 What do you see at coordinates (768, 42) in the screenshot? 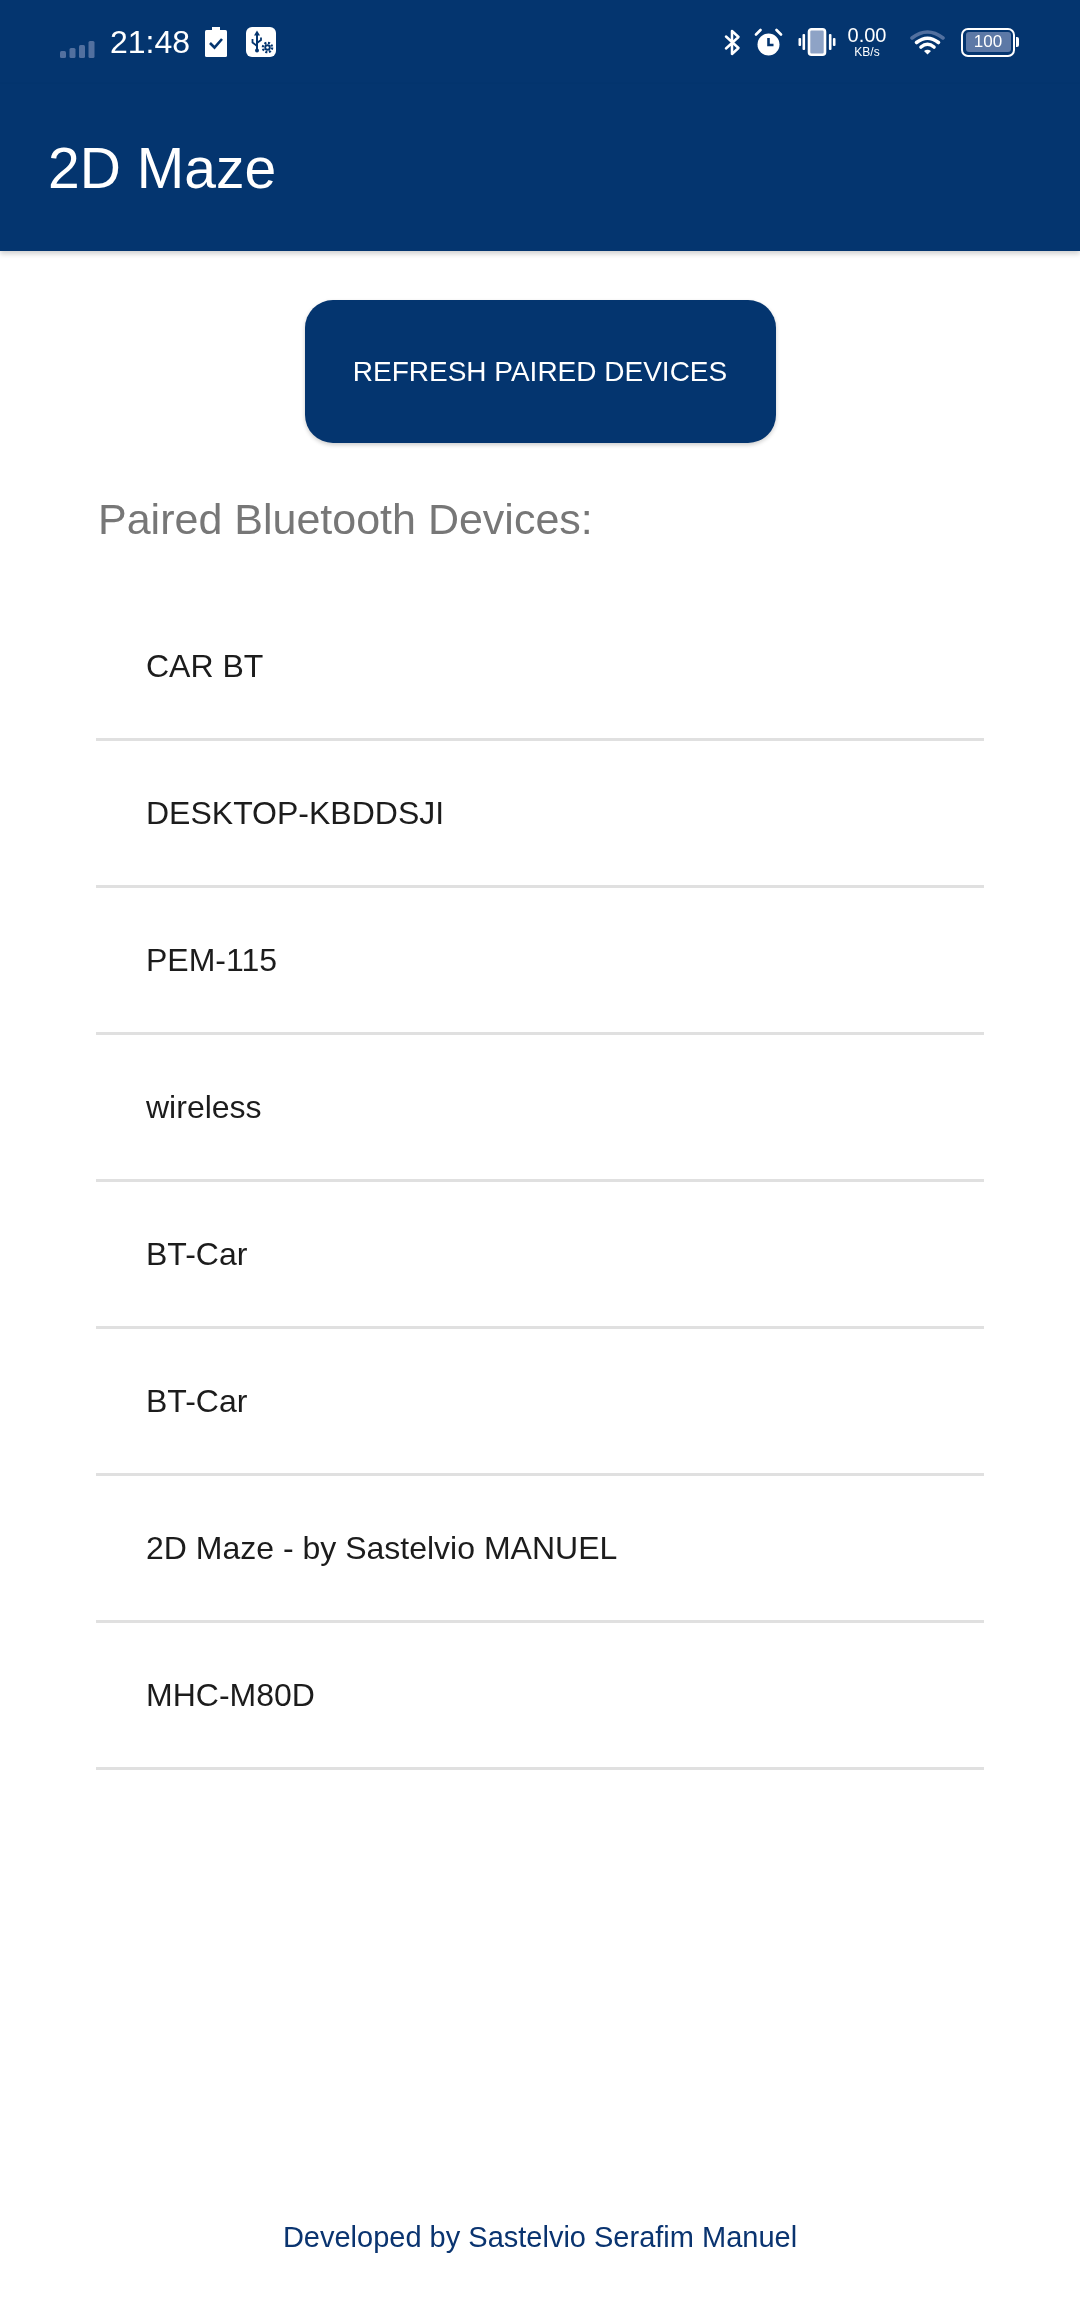
I see `alarm-clock-icon` at bounding box center [768, 42].